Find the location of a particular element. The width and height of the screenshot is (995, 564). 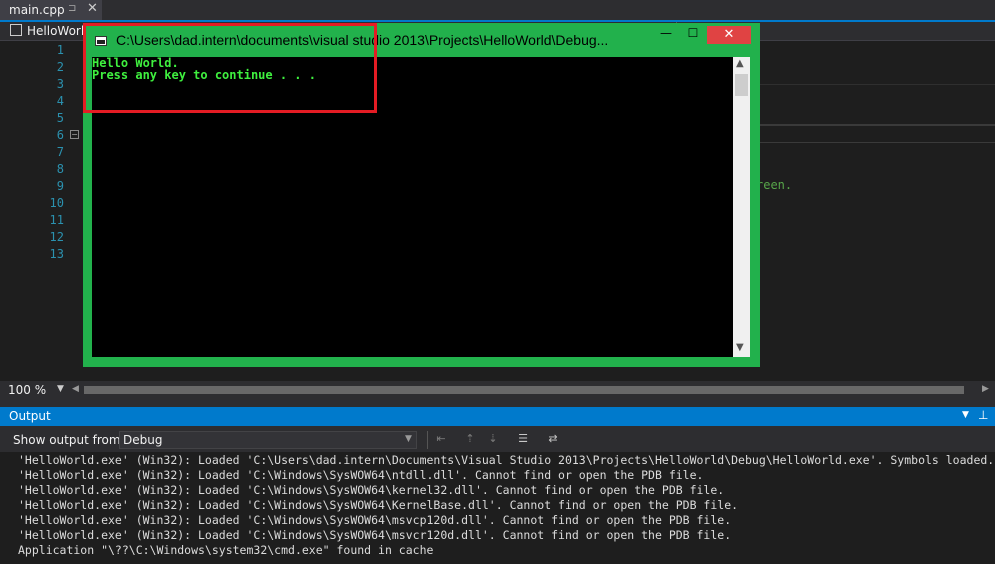

toolbar-divider is located at coordinates (427, 440).